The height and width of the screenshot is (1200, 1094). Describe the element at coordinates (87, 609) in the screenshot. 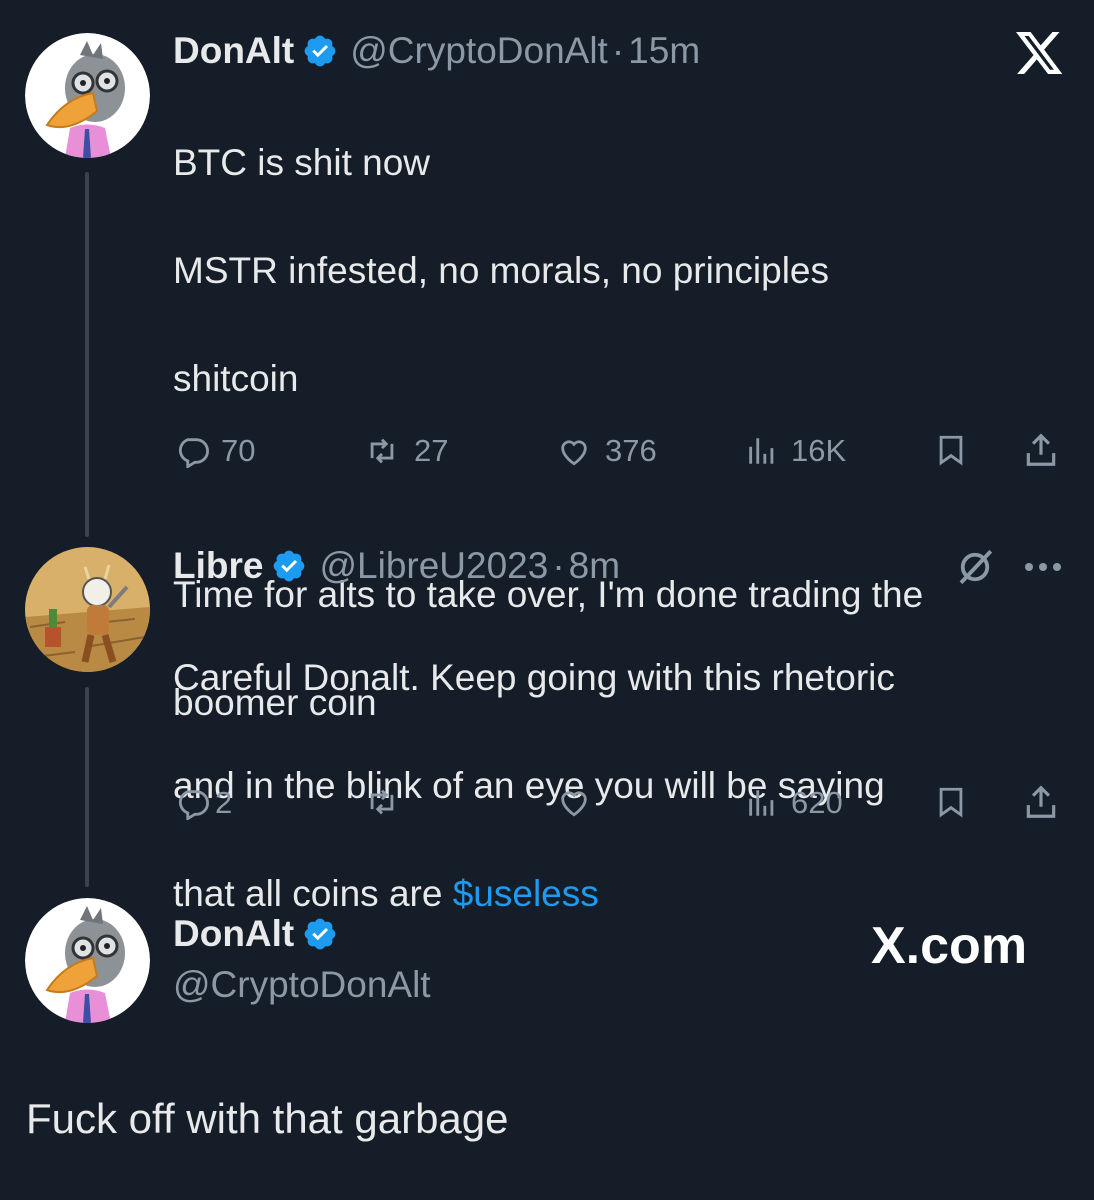

I see `libre-avatar` at that location.